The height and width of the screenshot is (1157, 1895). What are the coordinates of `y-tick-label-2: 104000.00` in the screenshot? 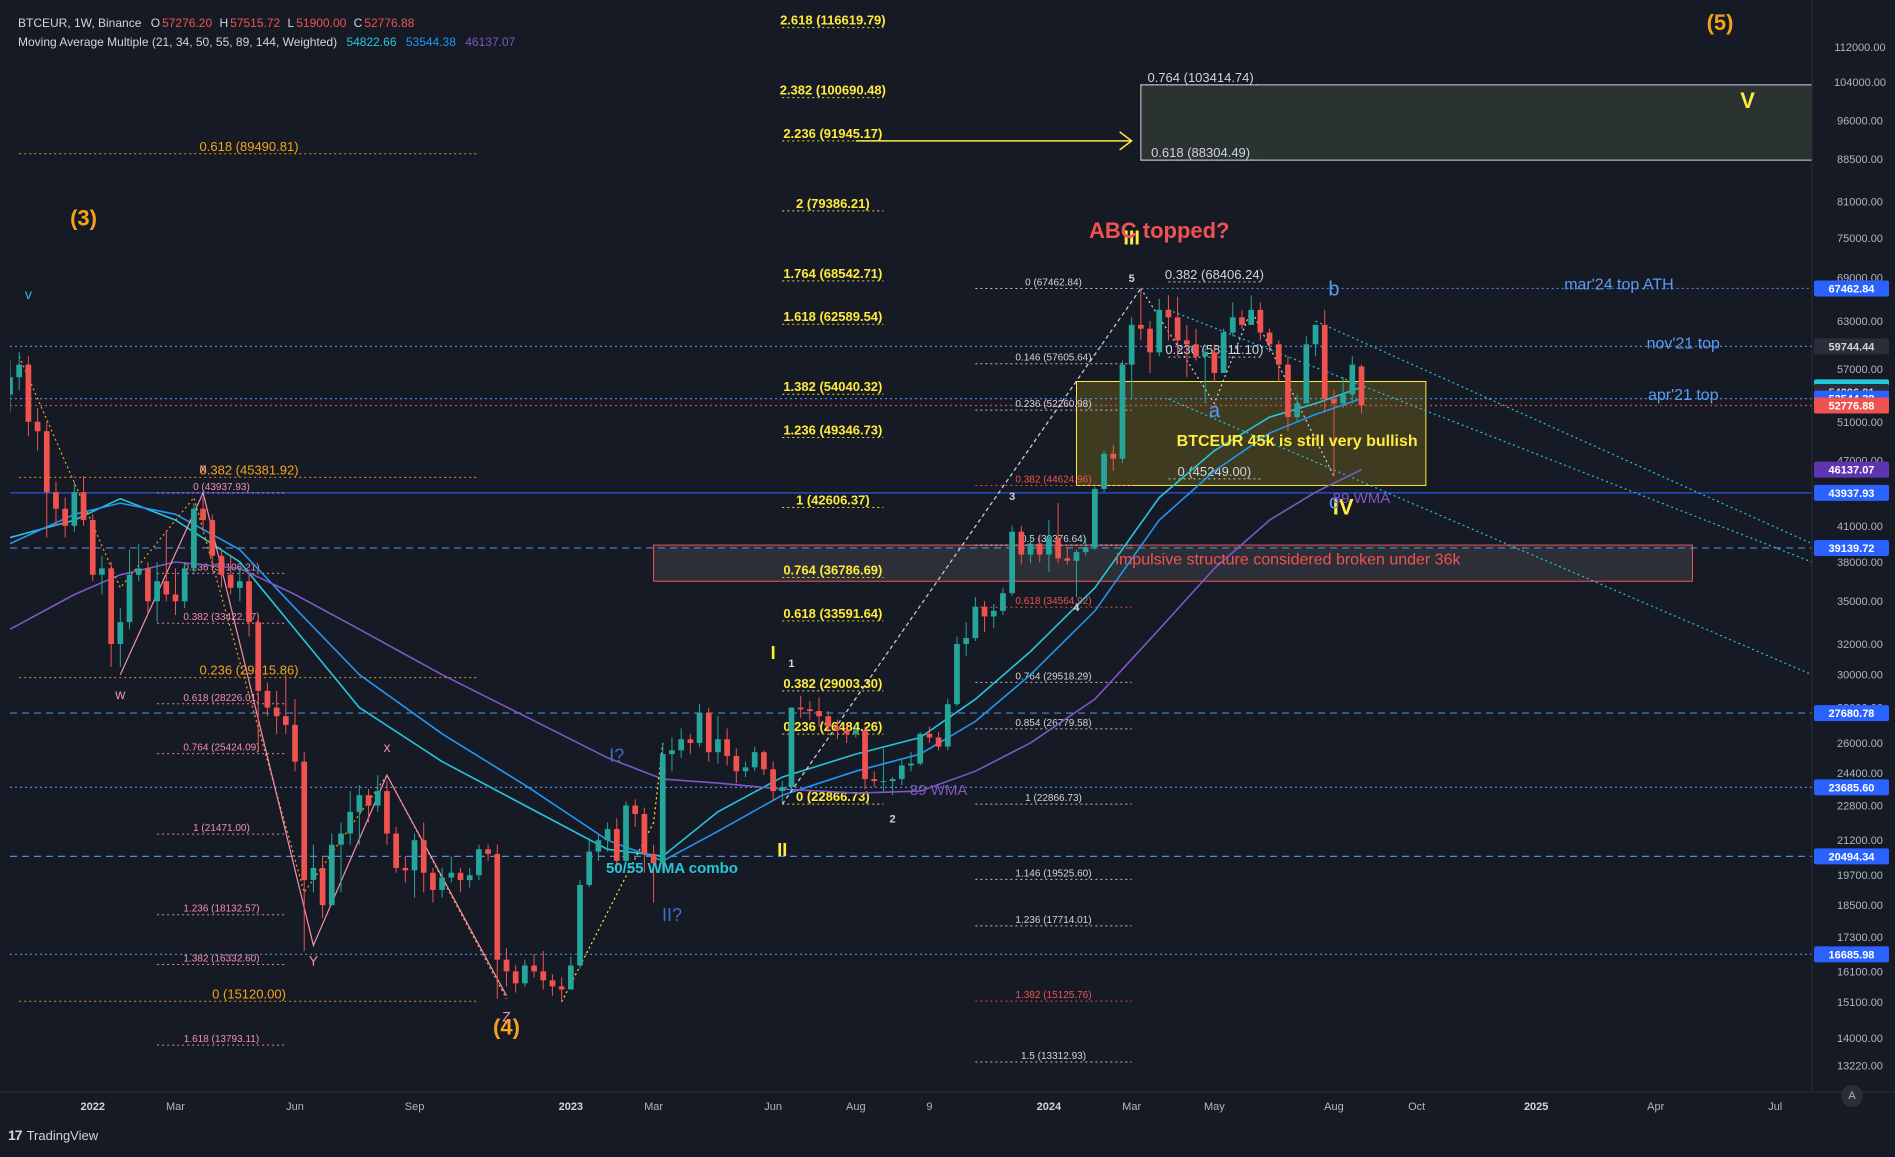 It's located at (1860, 83).